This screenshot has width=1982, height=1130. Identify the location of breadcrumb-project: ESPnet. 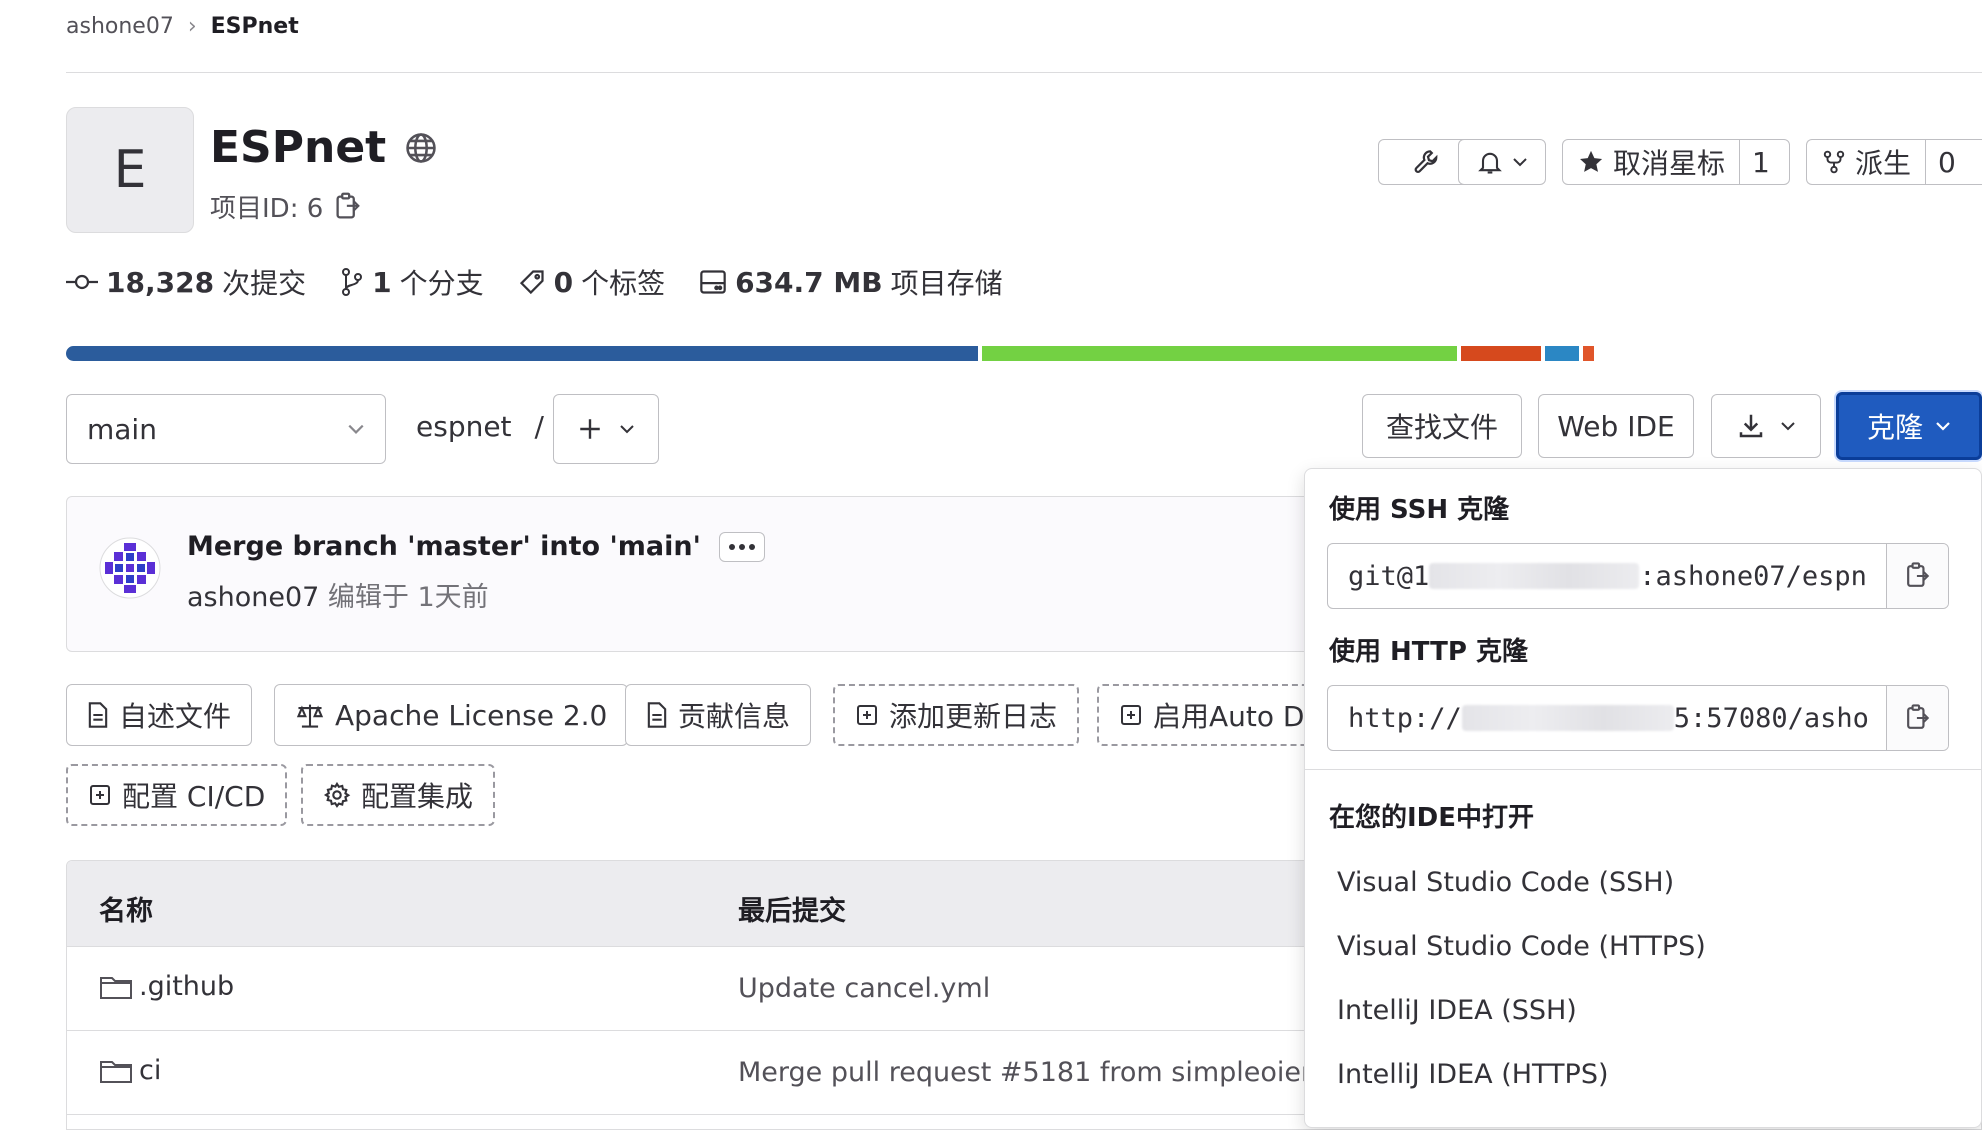
(255, 26).